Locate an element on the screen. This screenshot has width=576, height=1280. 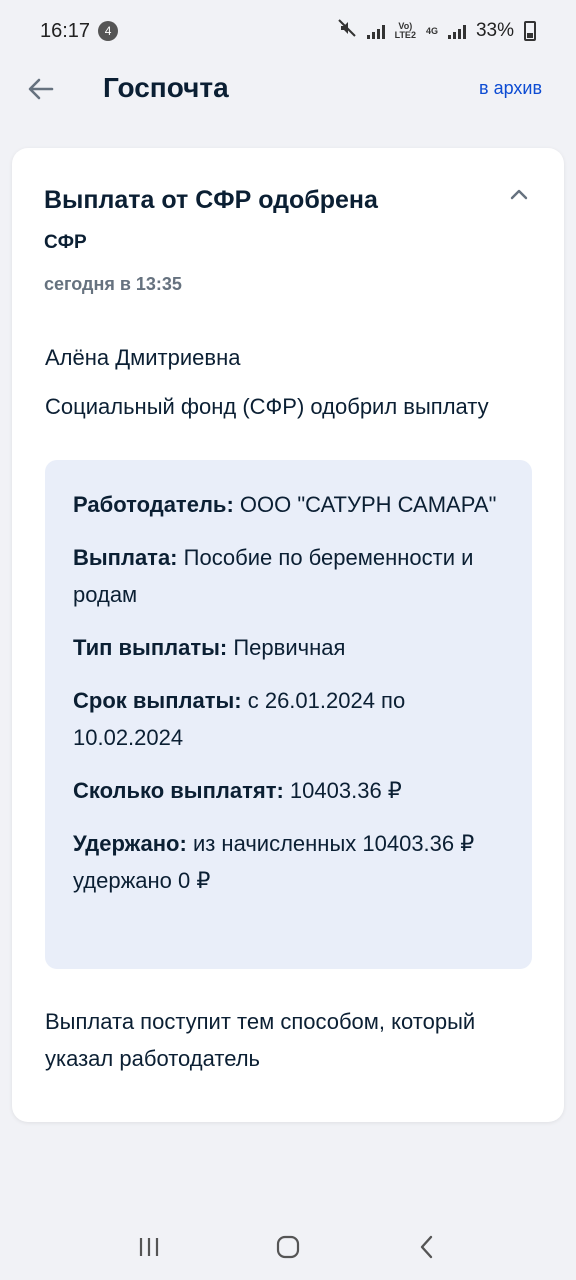
message-title: Выплата от СФР одобрена is located at coordinates (211, 200).